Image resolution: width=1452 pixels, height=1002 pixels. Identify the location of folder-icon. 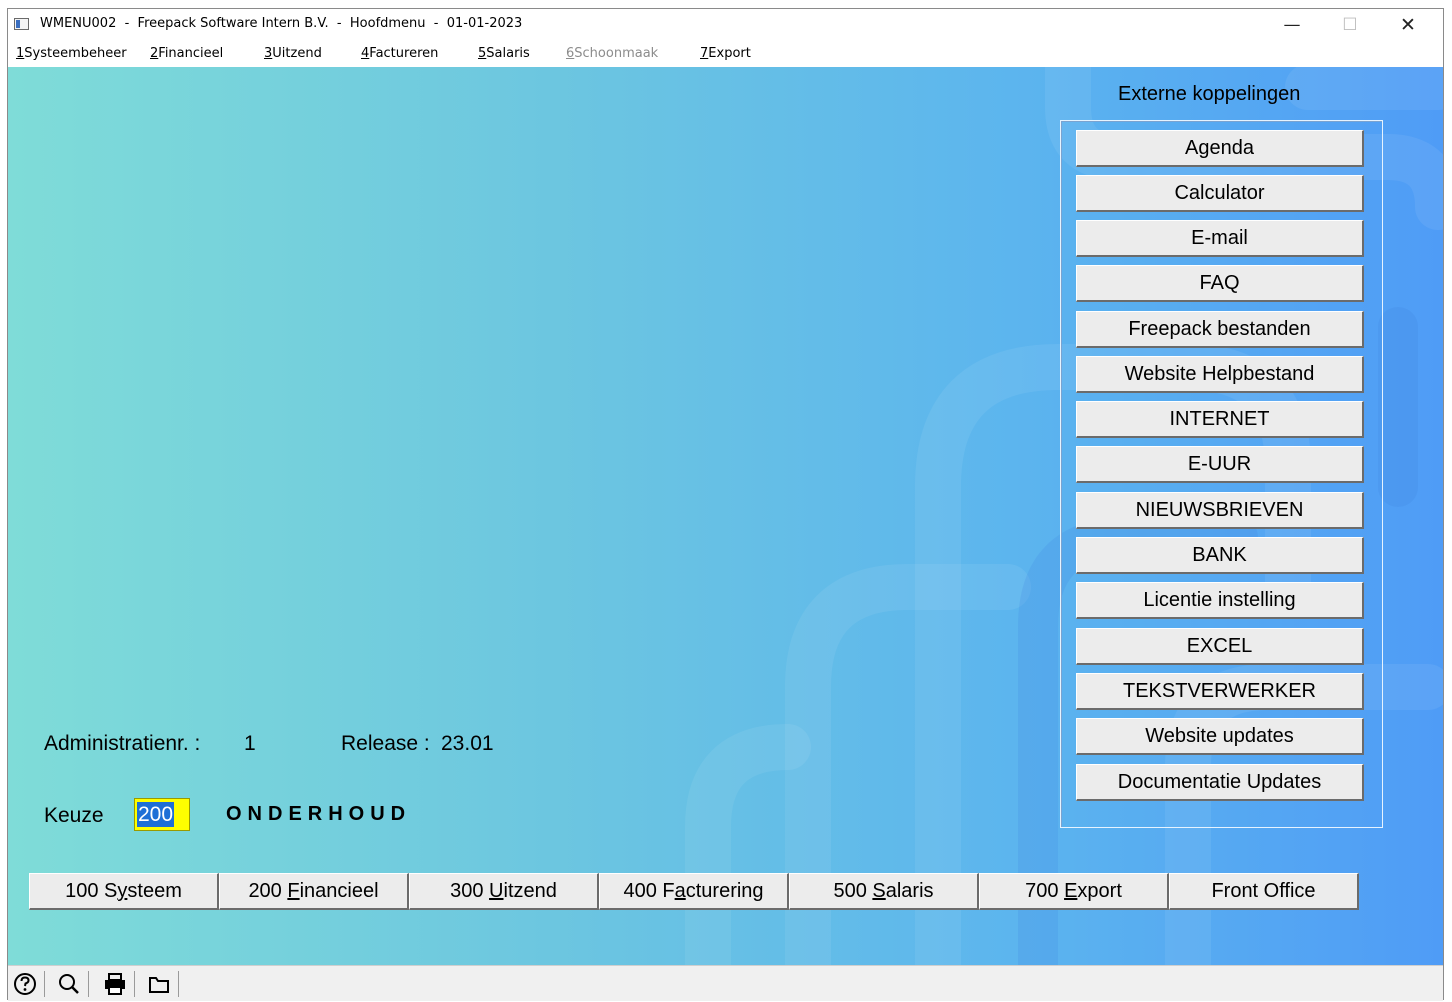
(159, 984).